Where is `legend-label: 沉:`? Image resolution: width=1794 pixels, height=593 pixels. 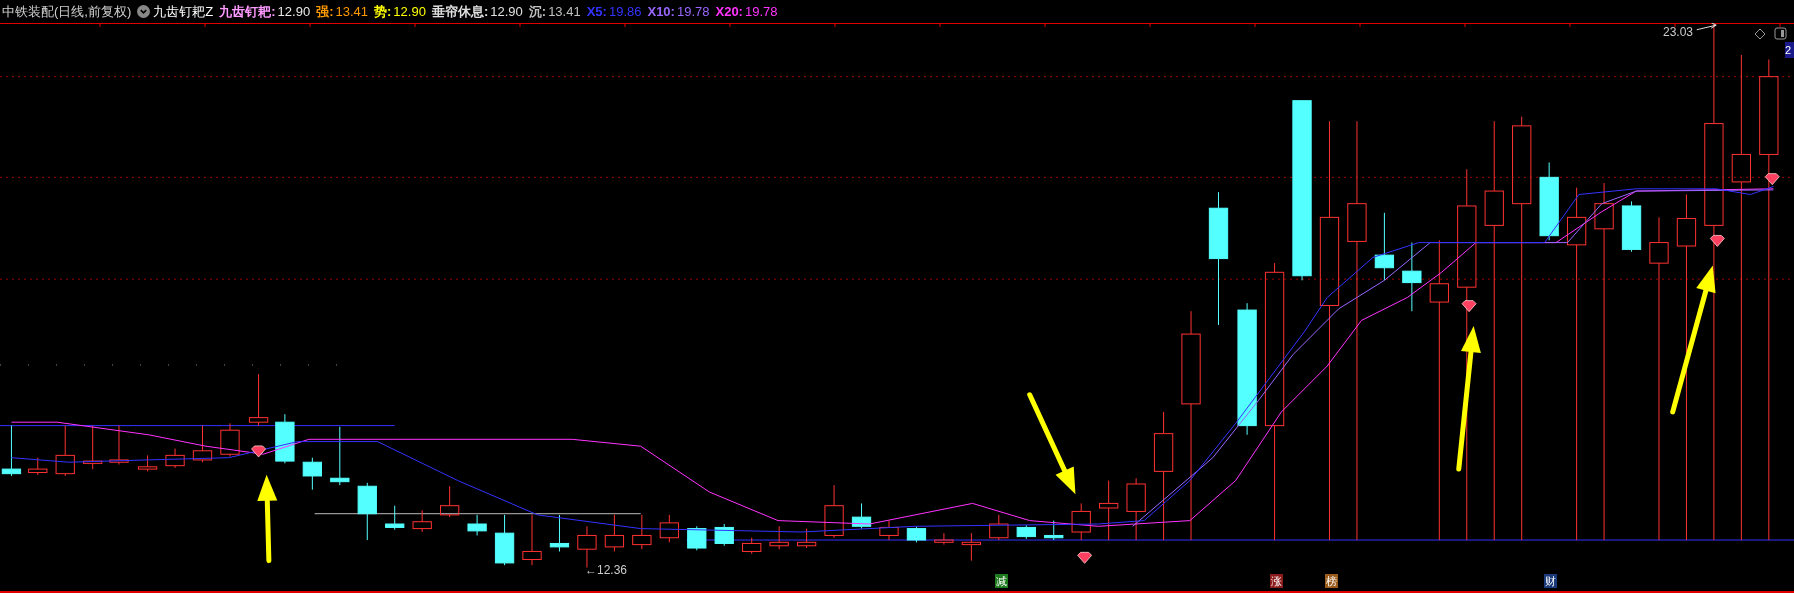 legend-label: 沉: is located at coordinates (537, 11).